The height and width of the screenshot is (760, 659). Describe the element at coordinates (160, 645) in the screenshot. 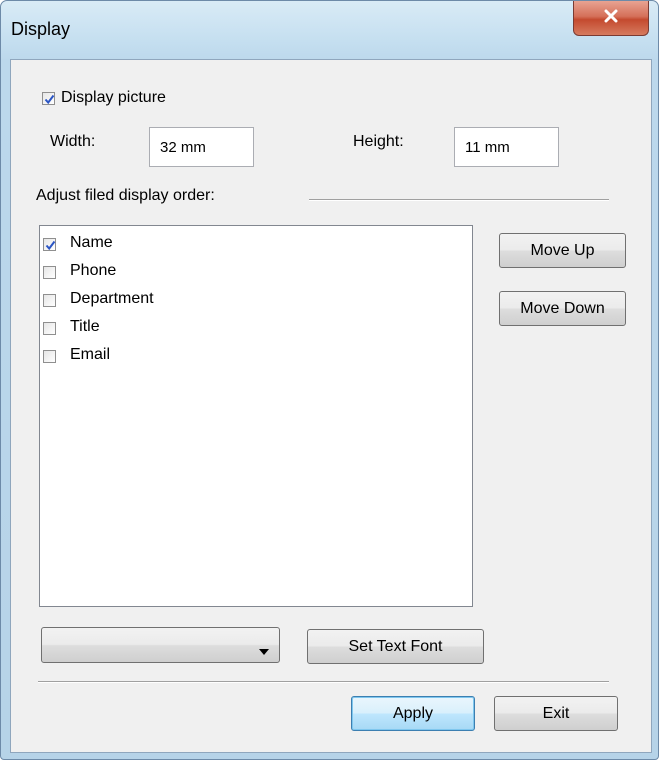

I see `font-select` at that location.